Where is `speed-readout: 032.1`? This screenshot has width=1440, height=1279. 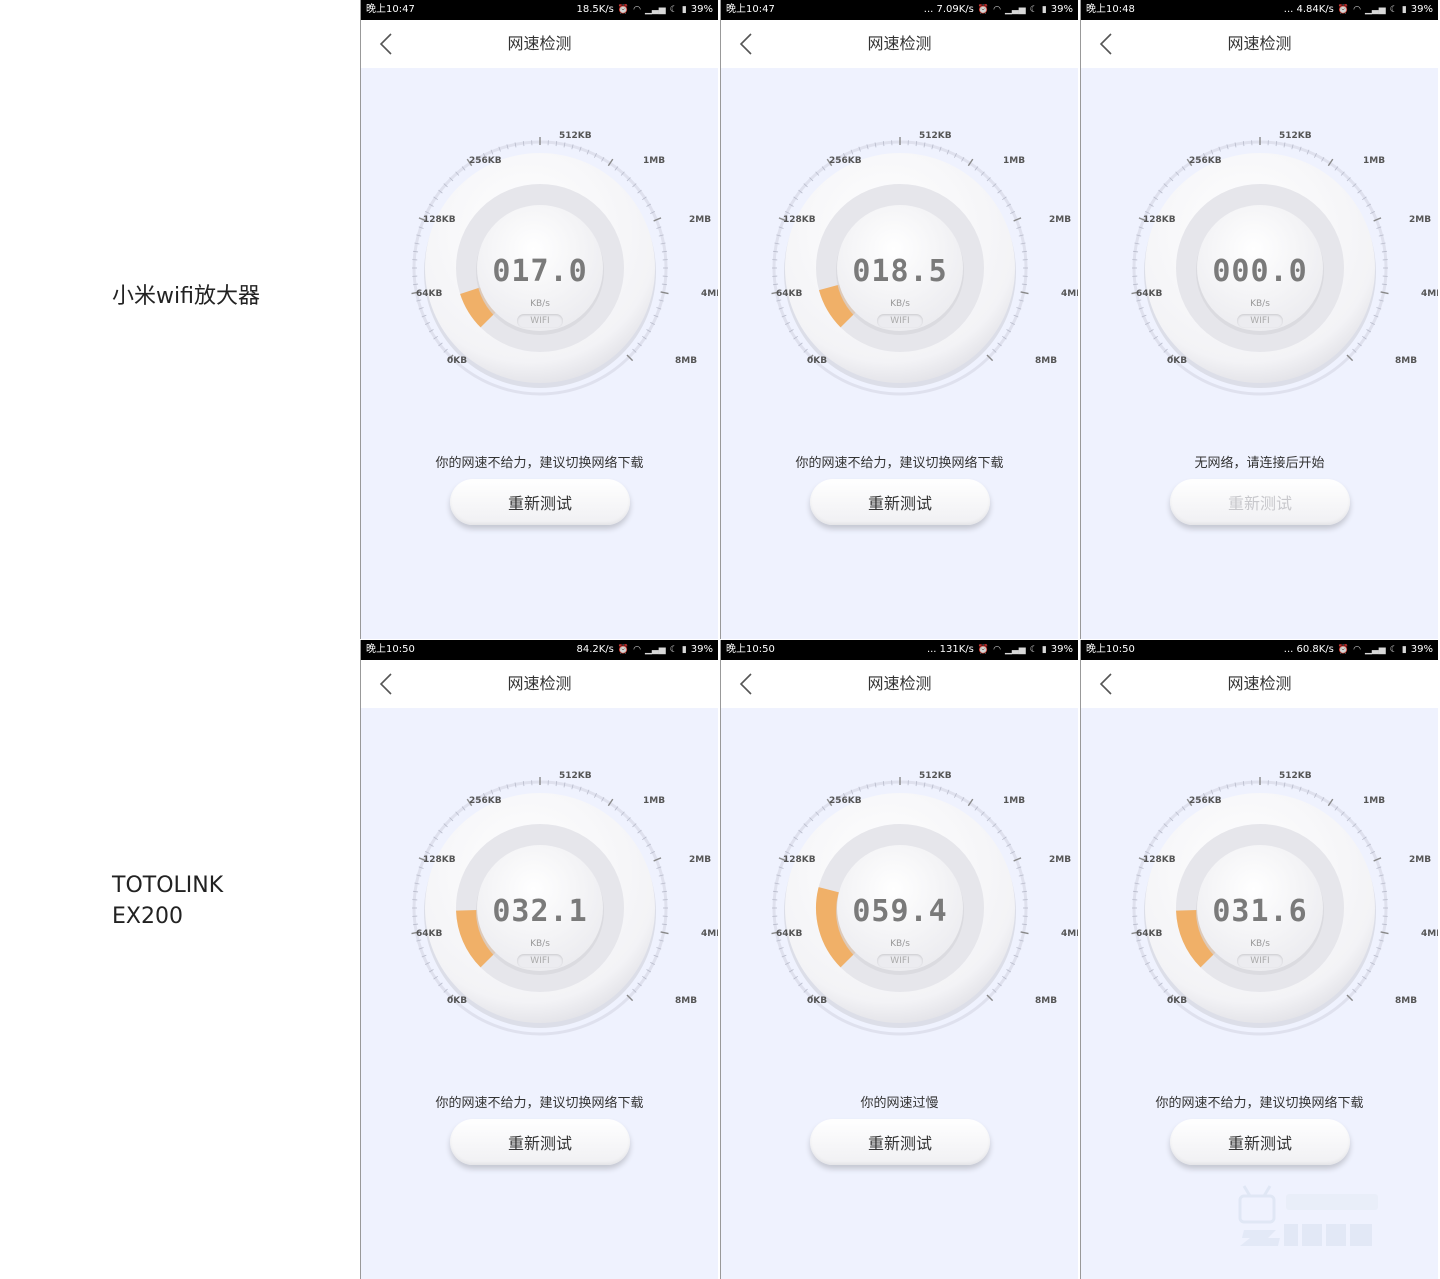 speed-readout: 032.1 is located at coordinates (540, 911).